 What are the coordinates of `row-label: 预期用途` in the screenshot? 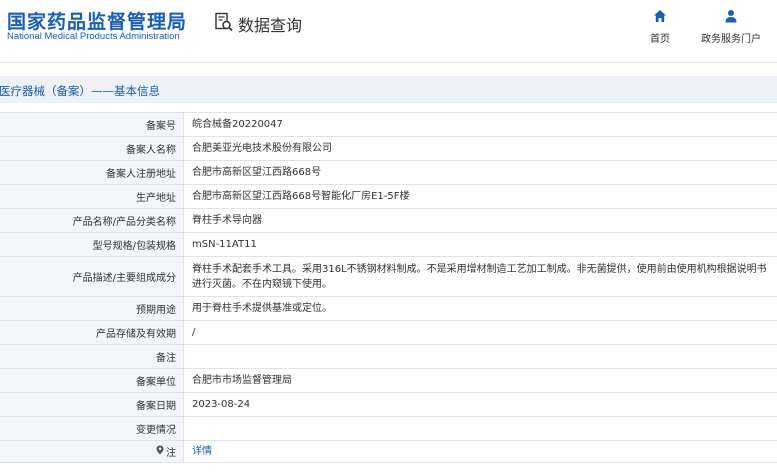 It's located at (92, 308).